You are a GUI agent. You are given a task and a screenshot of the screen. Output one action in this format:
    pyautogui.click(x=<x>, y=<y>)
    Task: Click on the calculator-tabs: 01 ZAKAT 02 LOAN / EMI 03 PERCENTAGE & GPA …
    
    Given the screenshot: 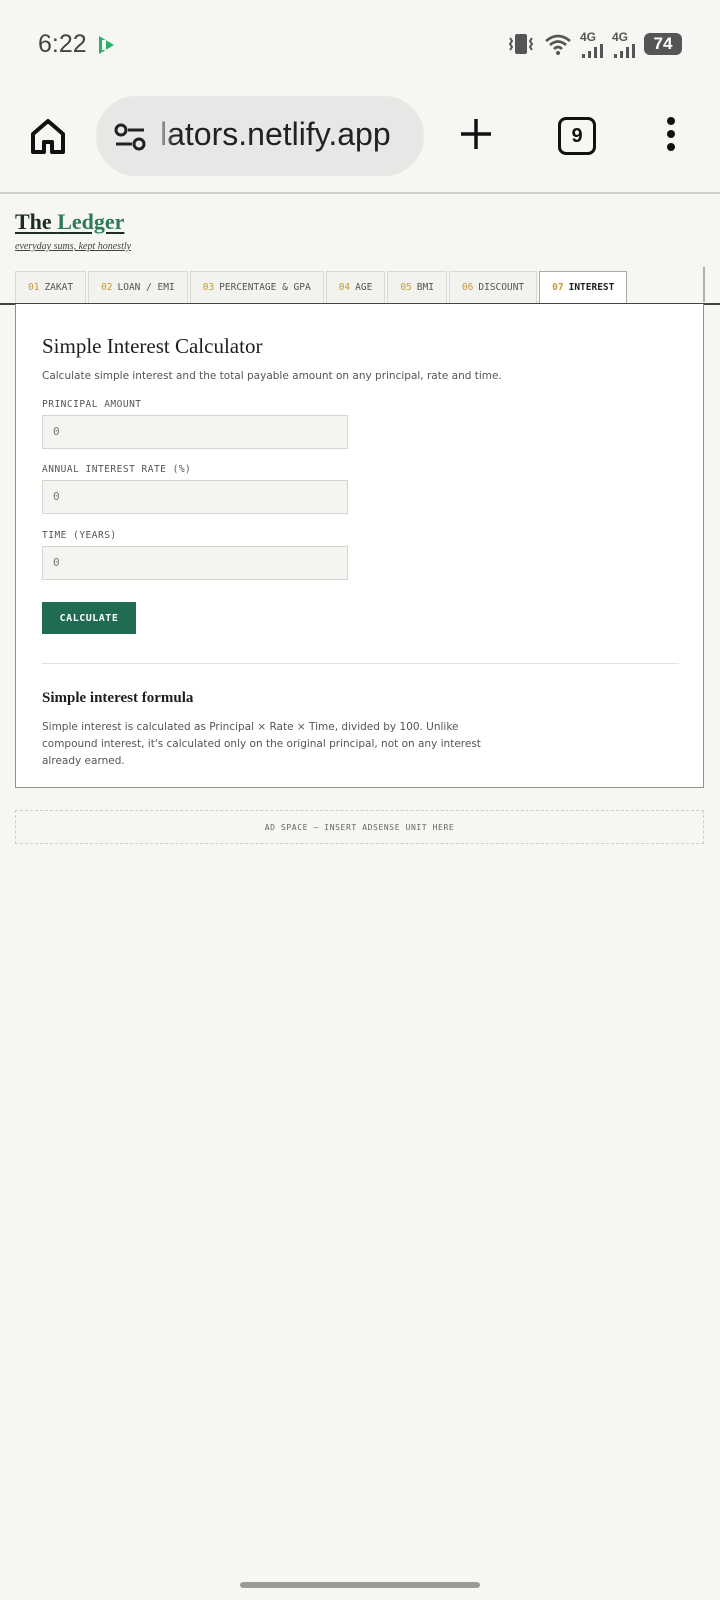 What is the action you would take?
    pyautogui.click(x=322, y=287)
    